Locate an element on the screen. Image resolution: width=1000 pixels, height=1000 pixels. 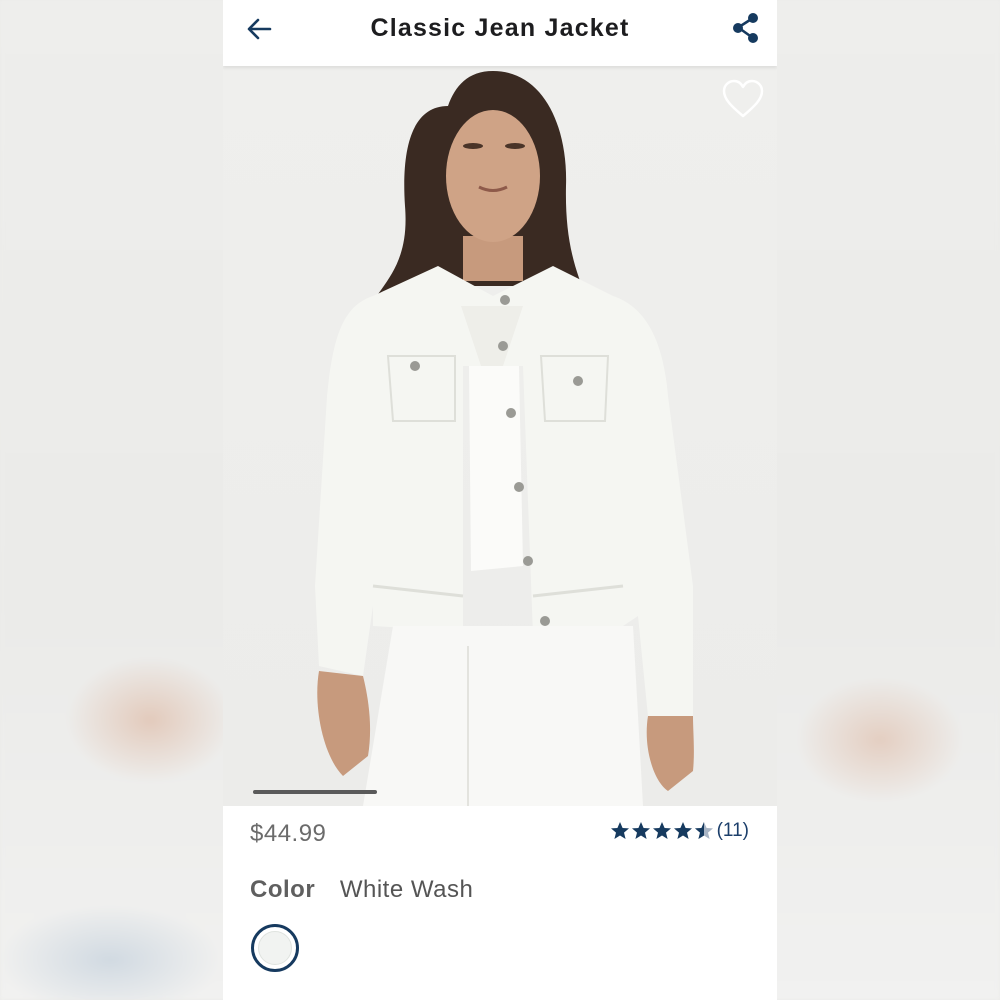
swatch-fill is located at coordinates (275, 948).